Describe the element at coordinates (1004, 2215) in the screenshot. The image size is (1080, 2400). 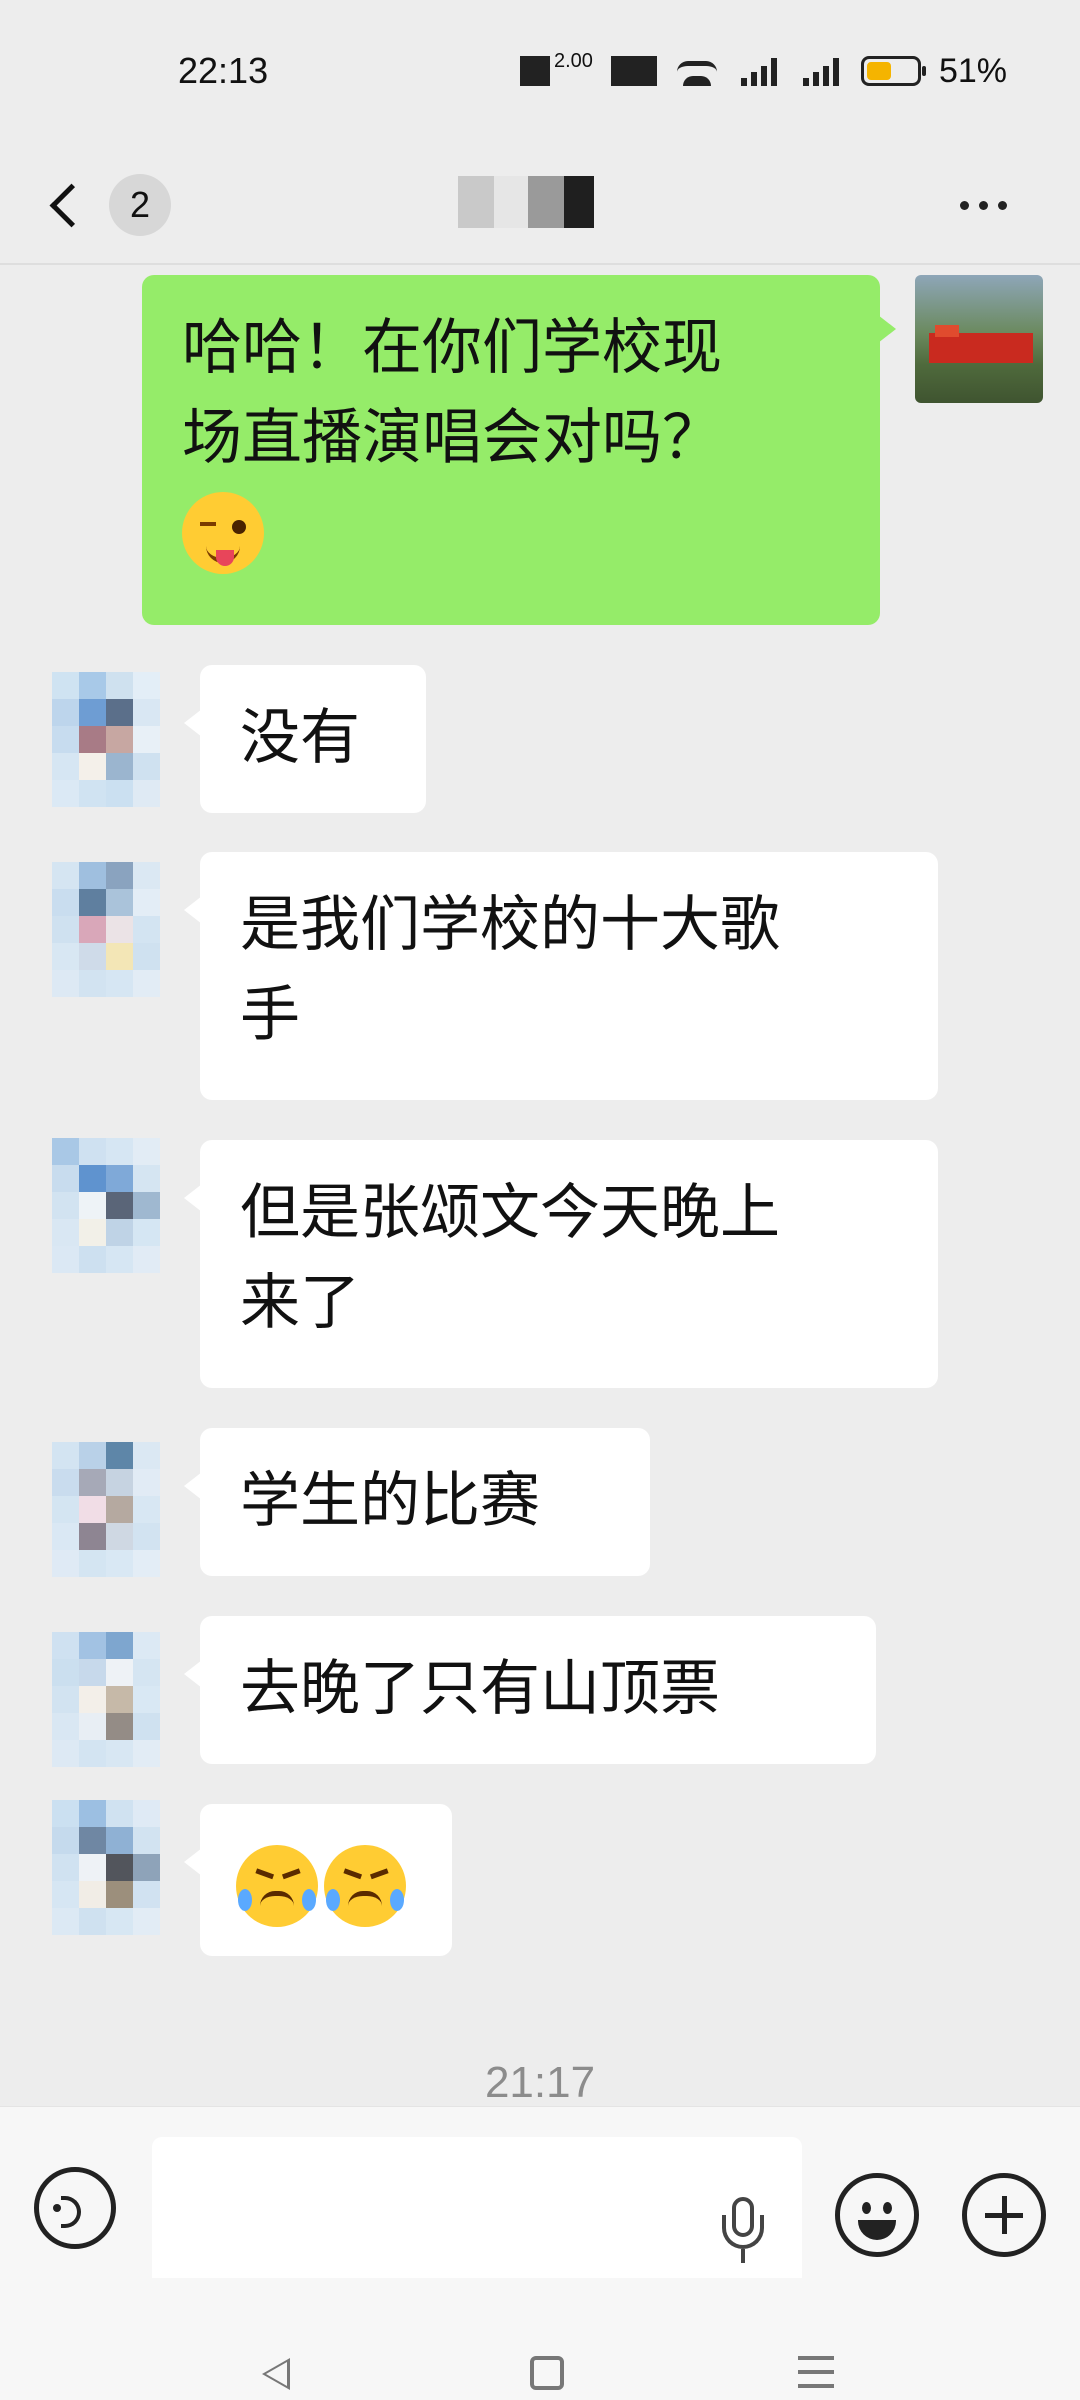
I see `plus-icon` at that location.